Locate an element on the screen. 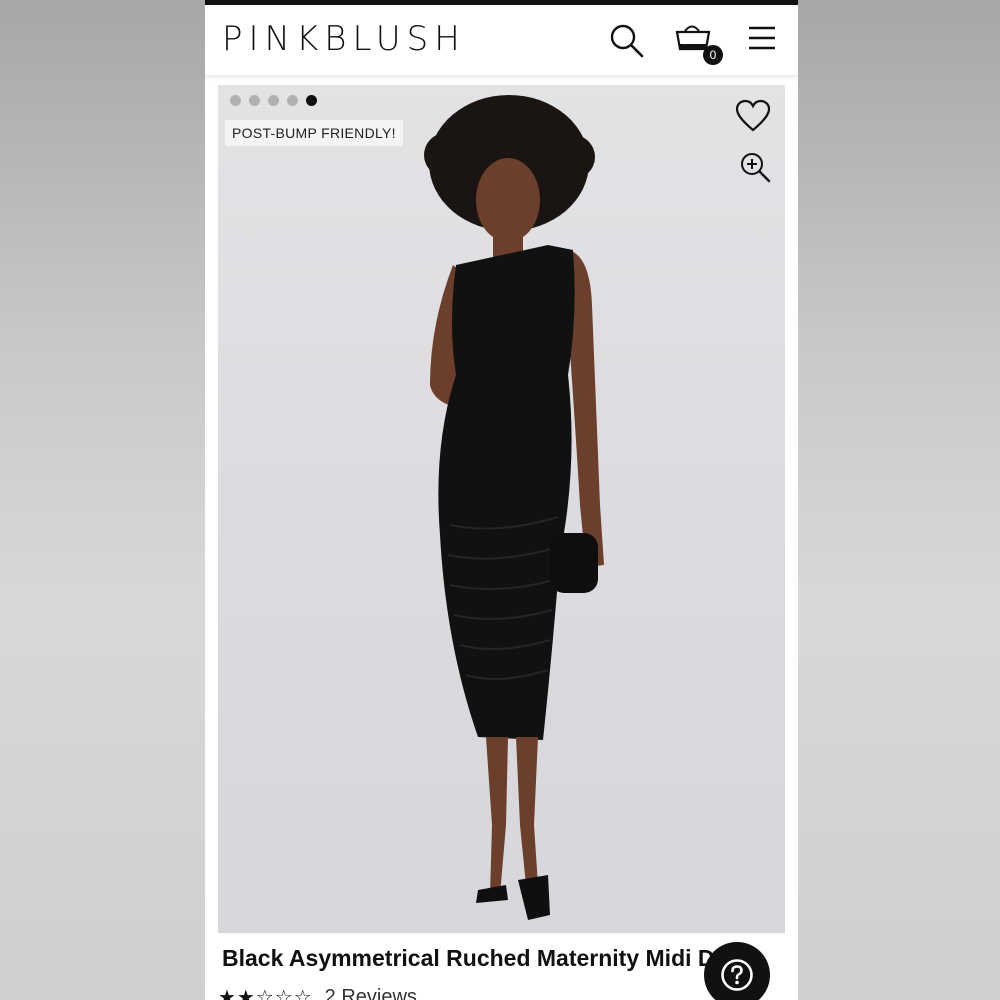  promo-badge: POST-BUMP FRIENDLY! is located at coordinates (314, 133).